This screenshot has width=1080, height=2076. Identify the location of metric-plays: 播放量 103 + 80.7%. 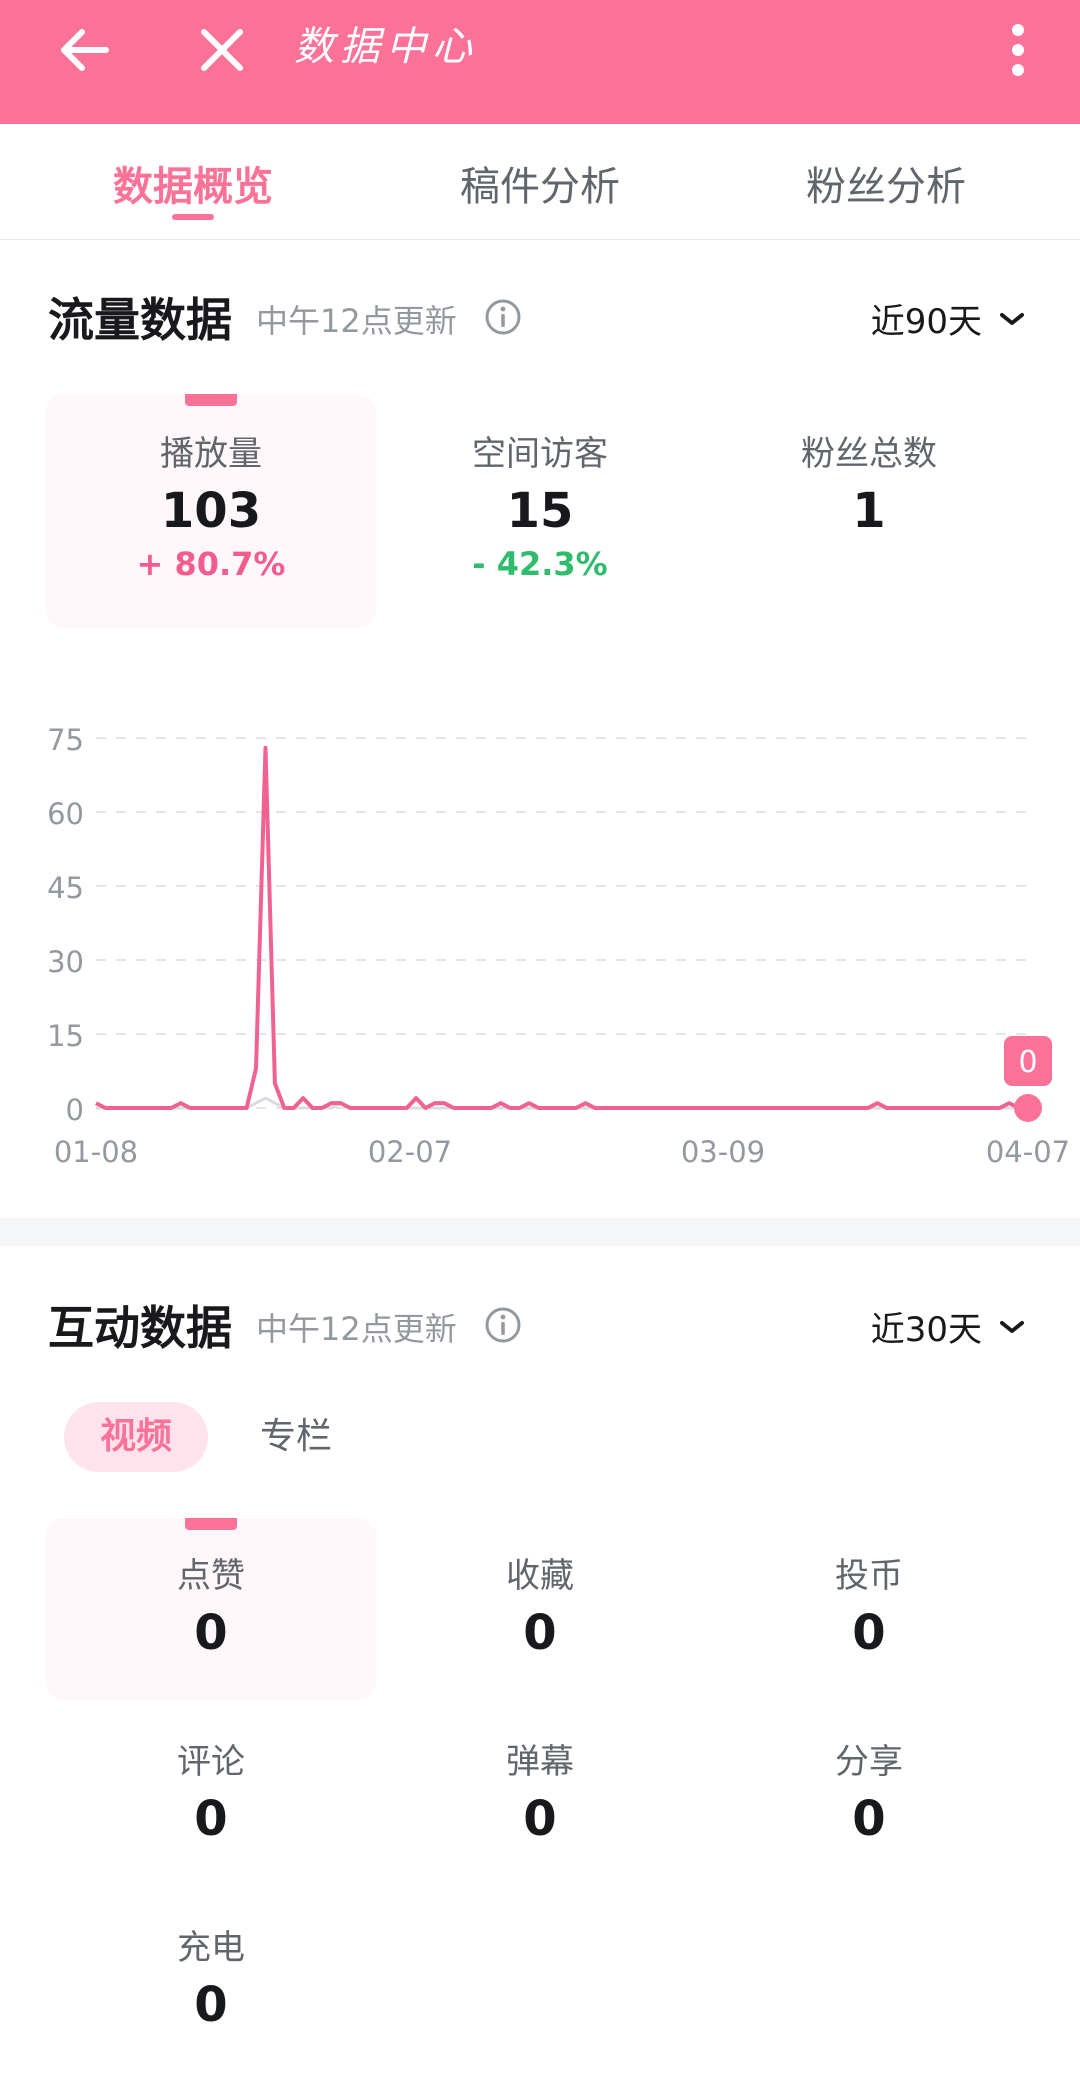
(211, 504).